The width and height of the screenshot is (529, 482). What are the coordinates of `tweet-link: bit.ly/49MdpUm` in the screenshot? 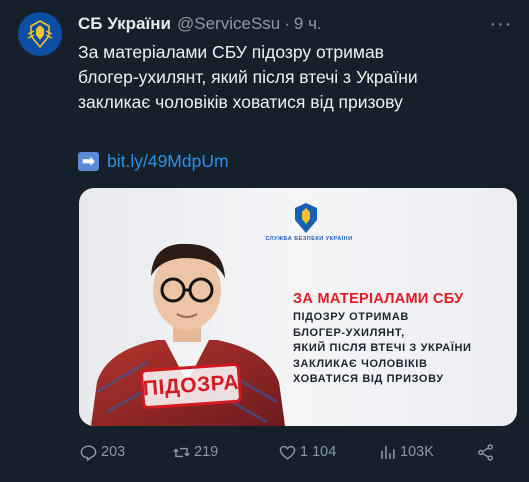 It's located at (168, 161).